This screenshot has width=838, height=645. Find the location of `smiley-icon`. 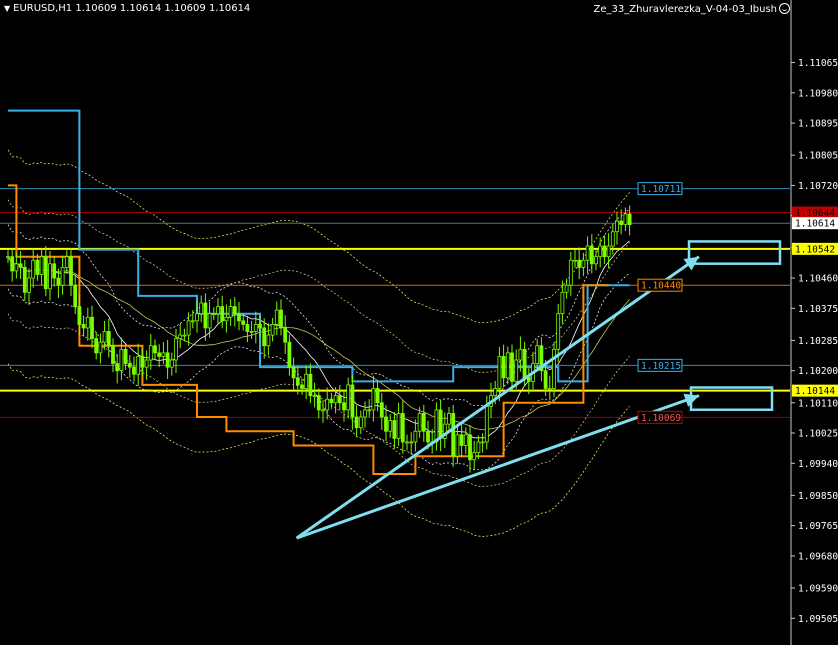

smiley-icon is located at coordinates (784, 8).